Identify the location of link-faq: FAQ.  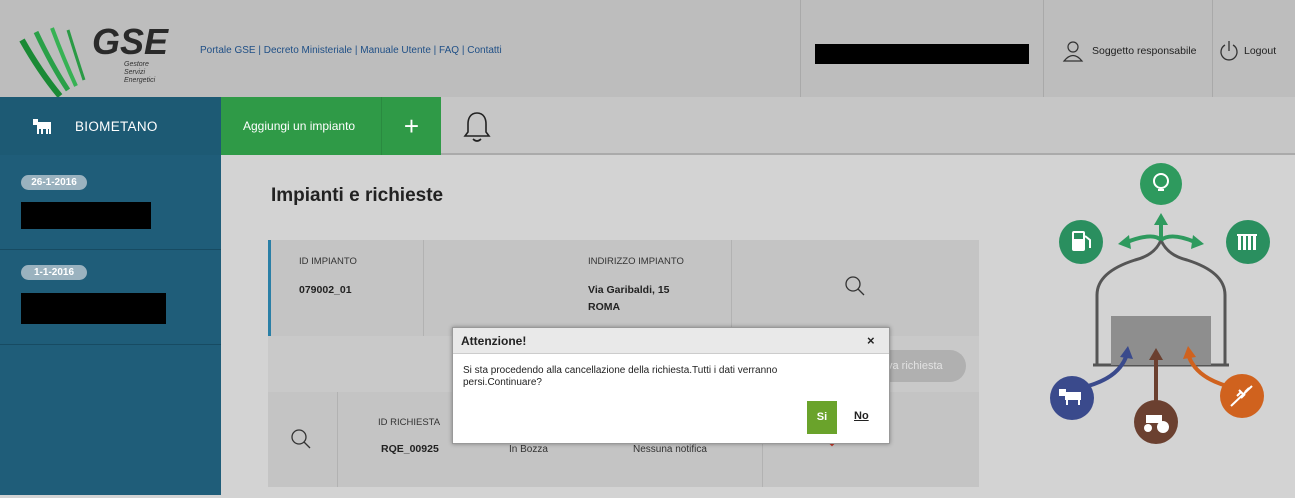
(449, 50).